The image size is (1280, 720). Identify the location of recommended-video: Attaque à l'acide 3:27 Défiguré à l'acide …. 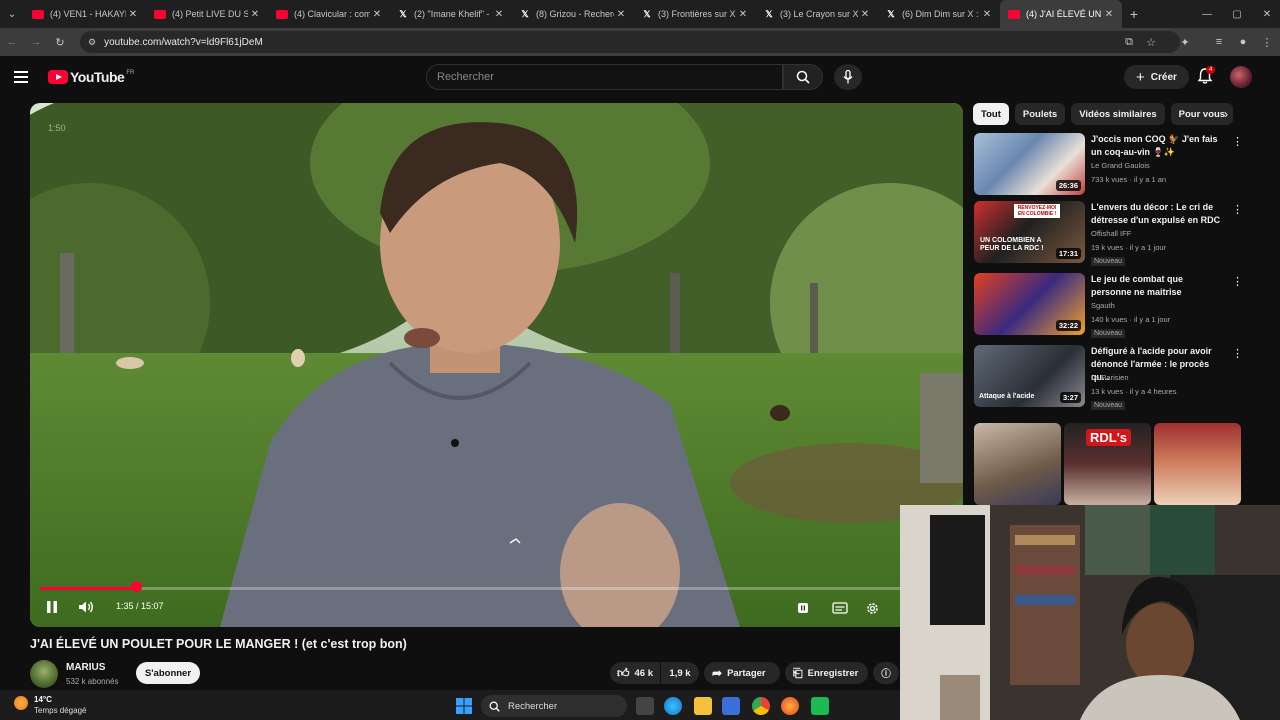
(1109, 378).